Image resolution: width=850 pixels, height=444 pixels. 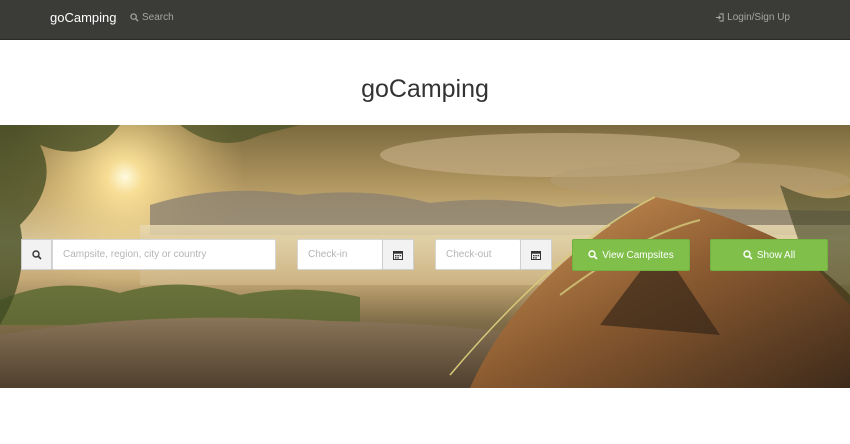 I want to click on checkout-calendar-button, so click(x=536, y=254).